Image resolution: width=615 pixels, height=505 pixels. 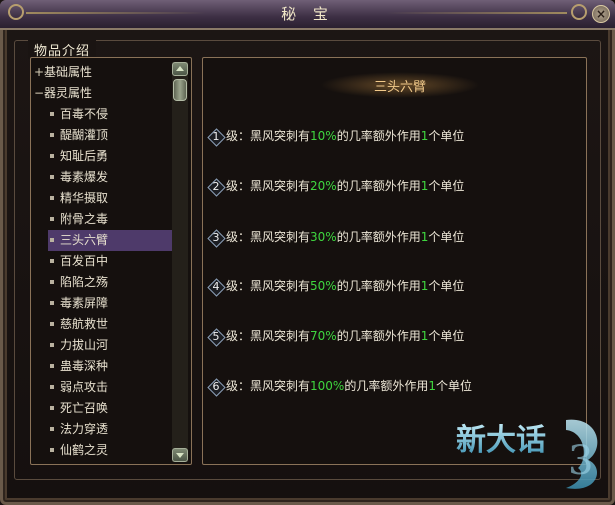 I want to click on window-title: 秘 宝, so click(x=307, y=14).